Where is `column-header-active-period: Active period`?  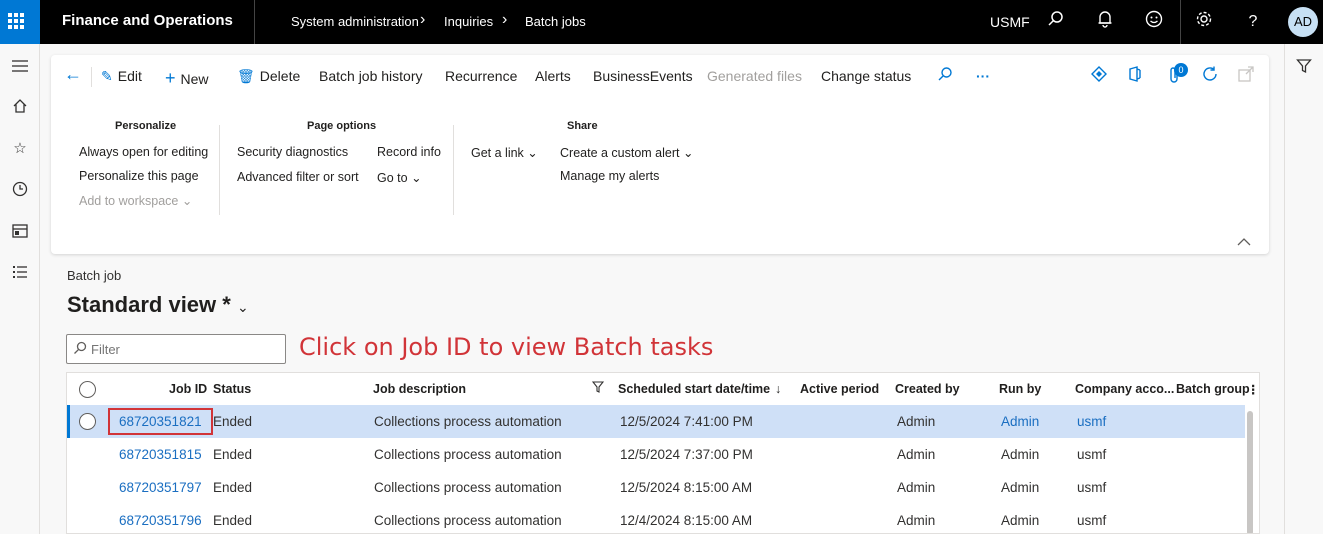
column-header-active-period: Active period is located at coordinates (839, 389).